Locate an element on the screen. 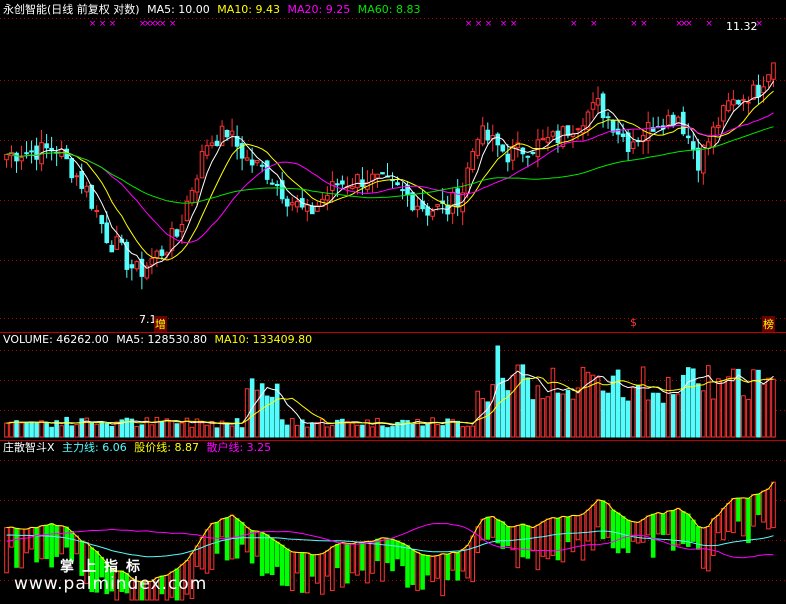 This screenshot has height=604, width=786. price-line-legend: 股价线: 8.87 is located at coordinates (166, 447).